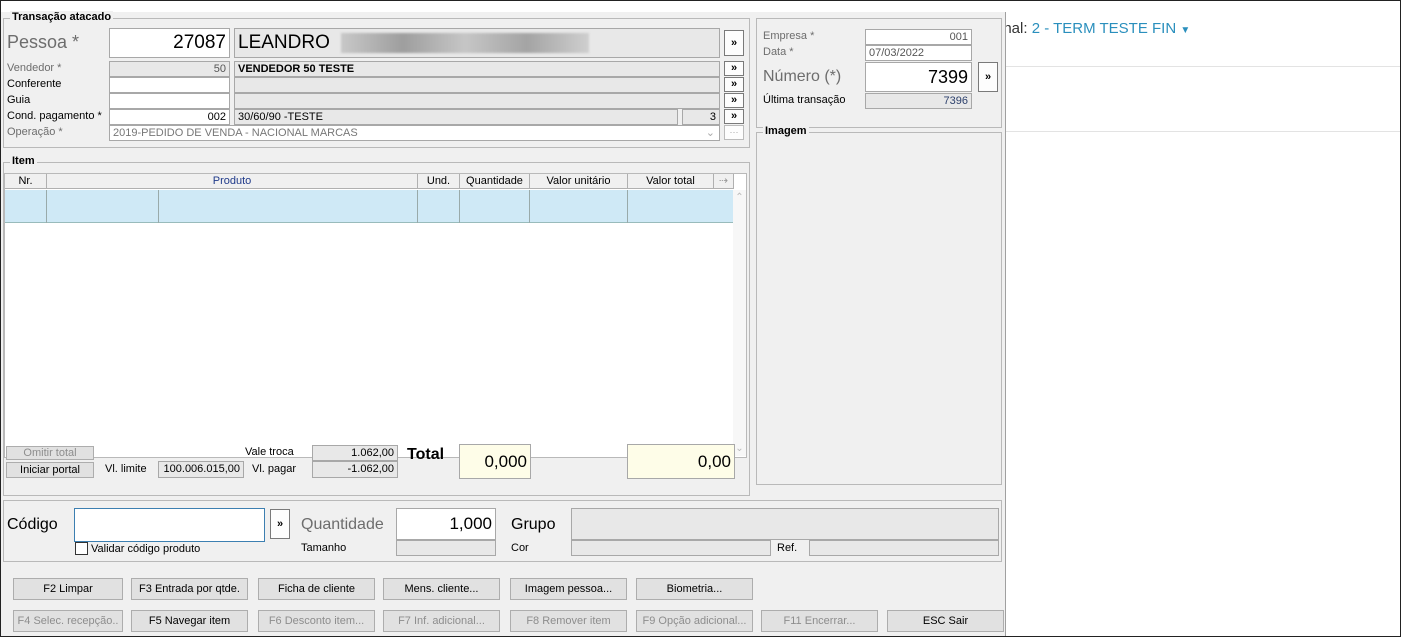 The height and width of the screenshot is (637, 1401). I want to click on cell-quantidade, so click(495, 206).